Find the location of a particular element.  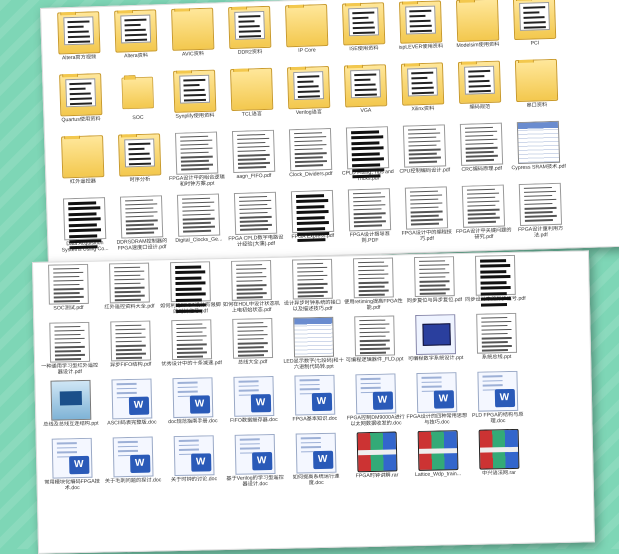

file-item: 同步复位与异步复位.pdf is located at coordinates (434, 285).